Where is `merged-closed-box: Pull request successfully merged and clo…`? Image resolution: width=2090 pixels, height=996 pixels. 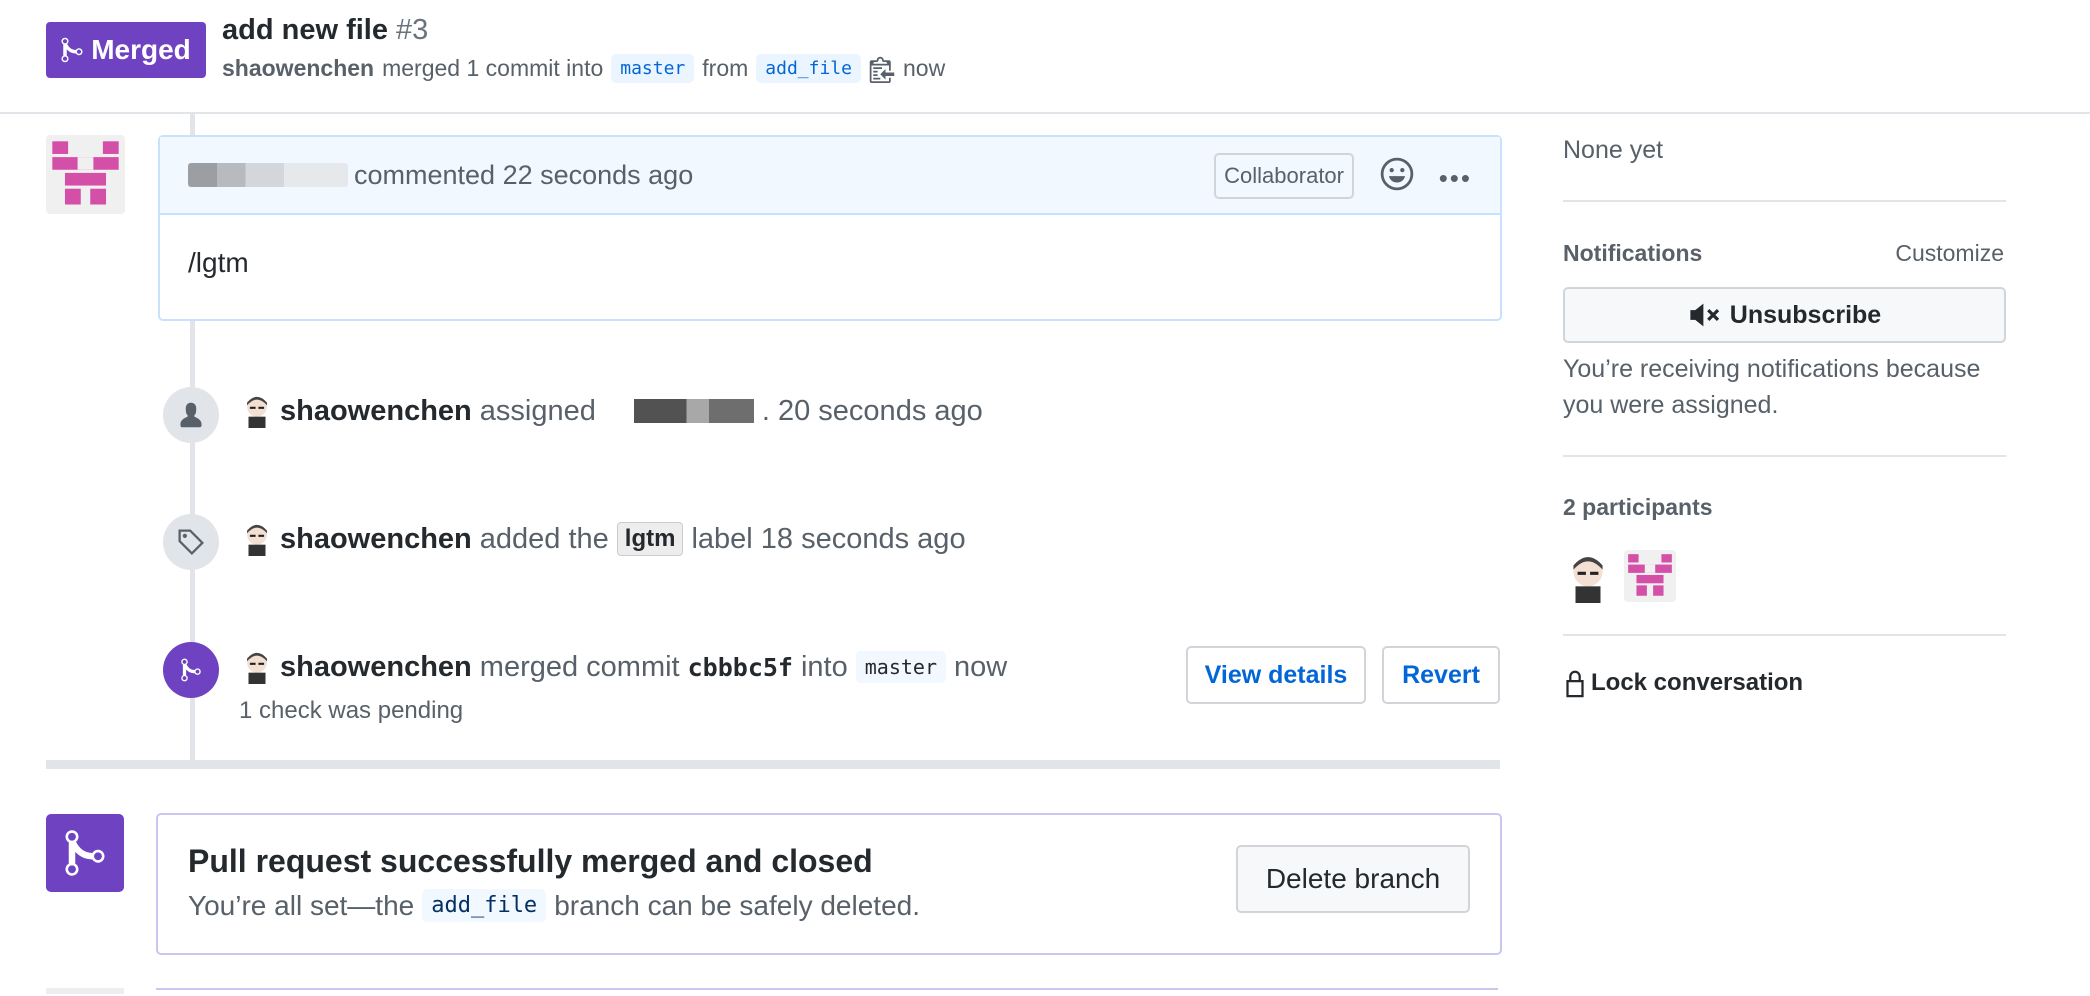
merged-closed-box: Pull request successfully merged and clo… is located at coordinates (829, 884).